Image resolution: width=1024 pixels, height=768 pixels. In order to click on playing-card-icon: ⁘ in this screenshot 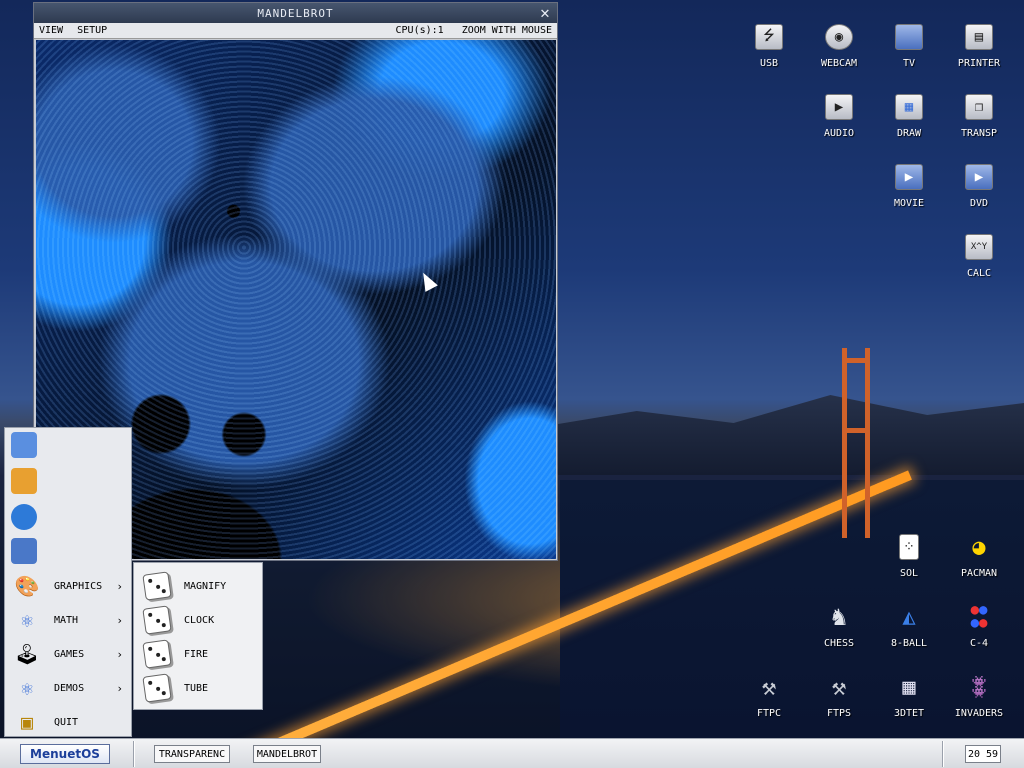, I will do `click(909, 547)`.